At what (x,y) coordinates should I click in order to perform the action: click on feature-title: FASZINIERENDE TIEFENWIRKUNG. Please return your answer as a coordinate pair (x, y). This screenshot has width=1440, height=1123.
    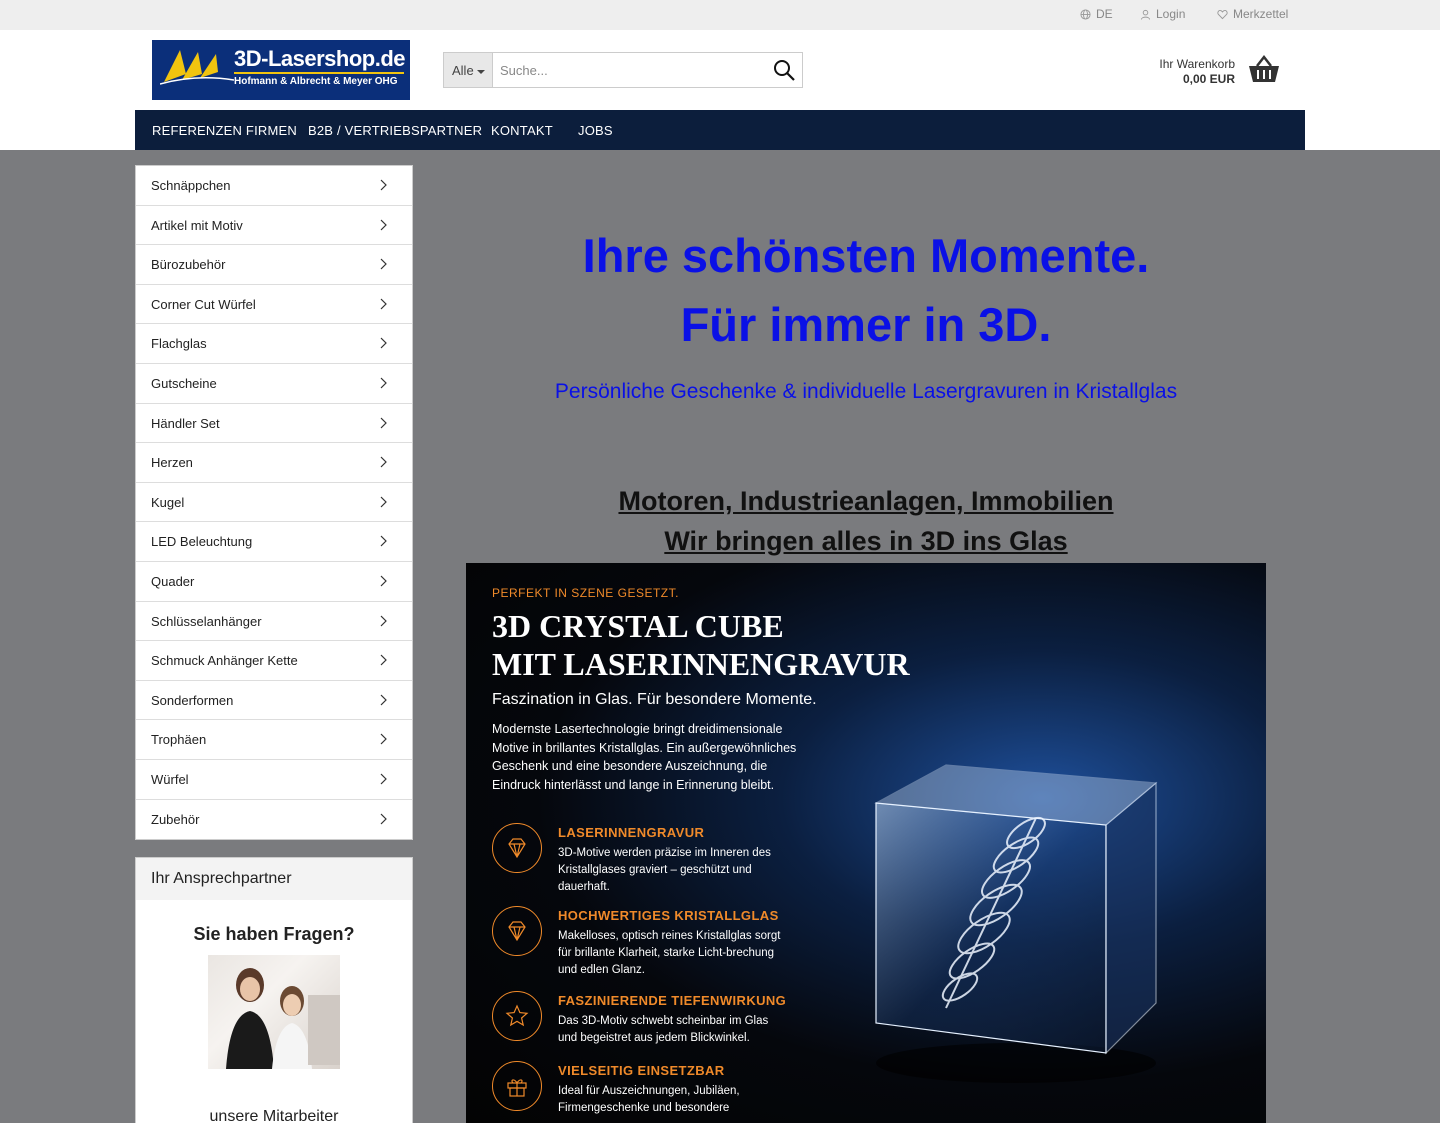
    Looking at the image, I should click on (672, 1000).